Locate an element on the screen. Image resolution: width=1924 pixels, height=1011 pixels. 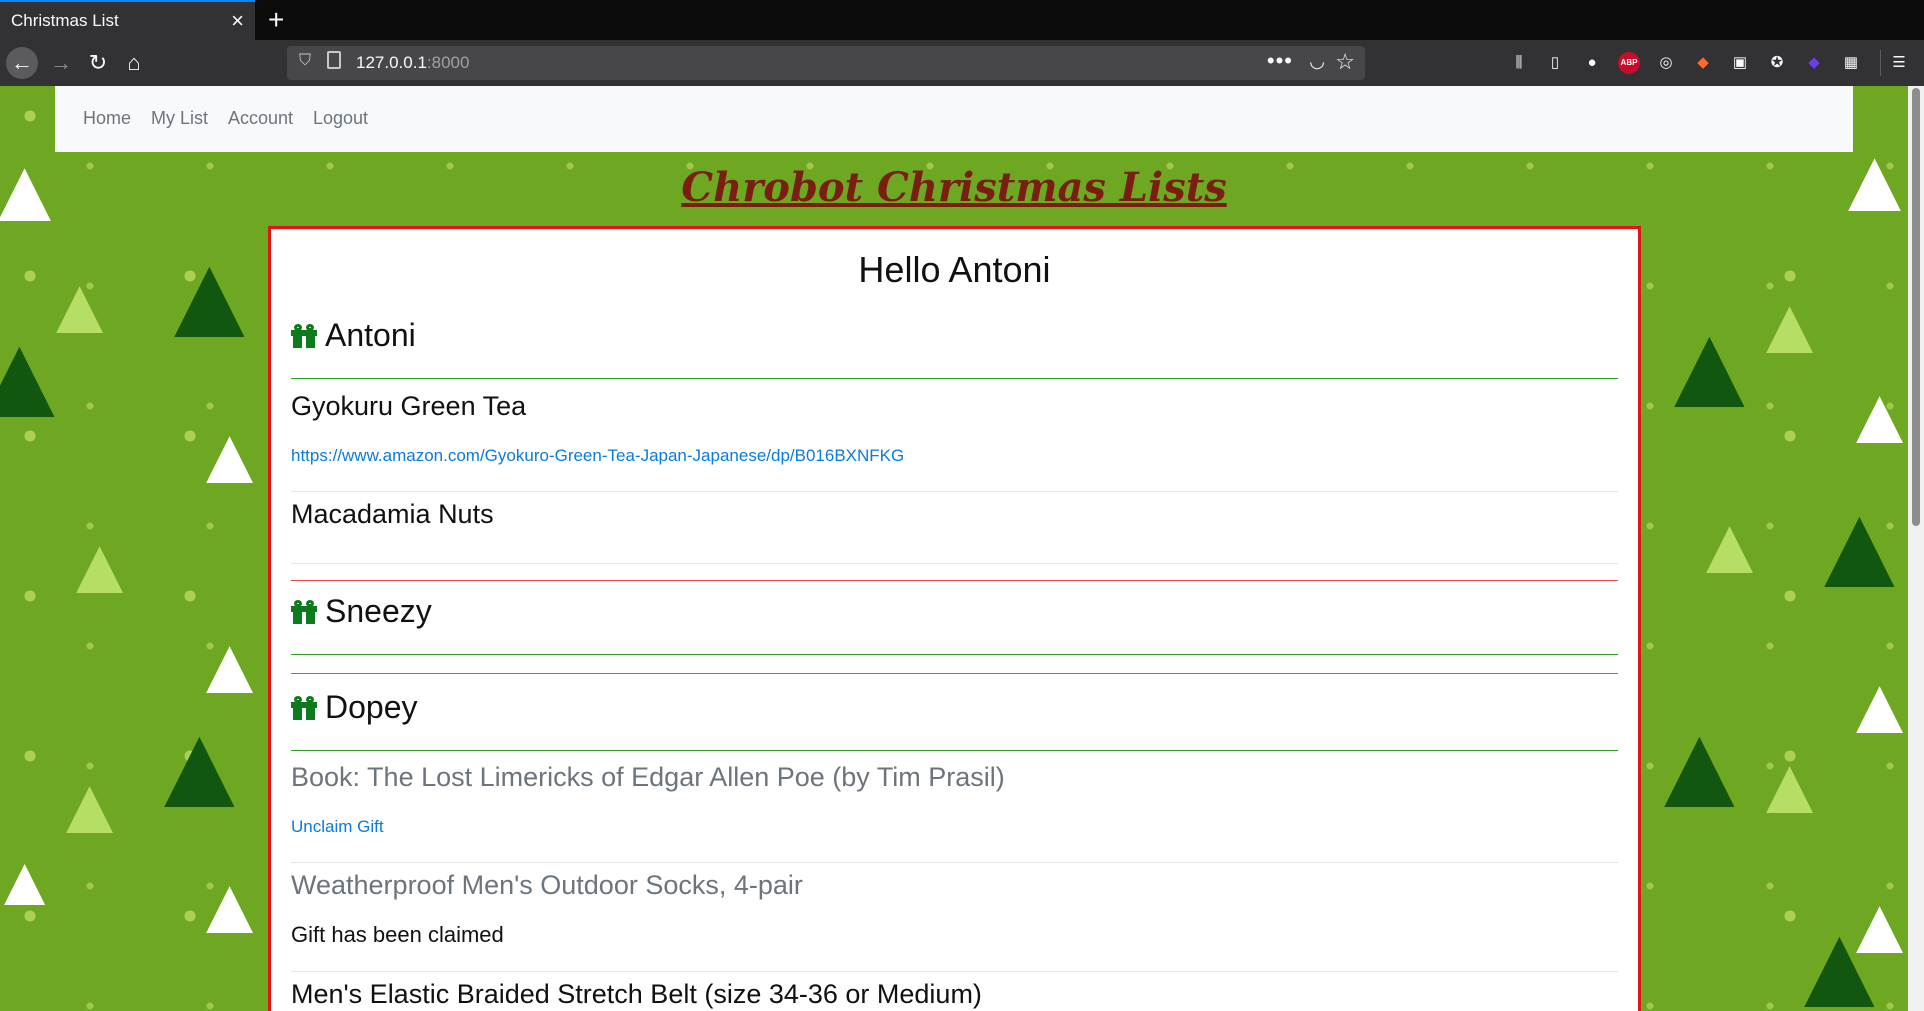
menu-icon: ☰ is located at coordinates (1899, 63).